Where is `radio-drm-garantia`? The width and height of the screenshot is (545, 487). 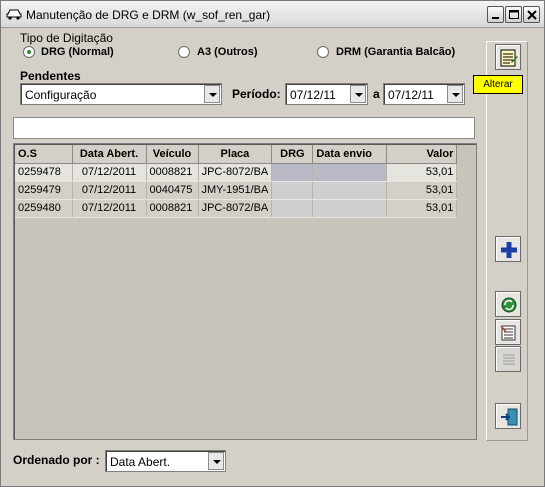
radio-drm-garantia is located at coordinates (323, 52).